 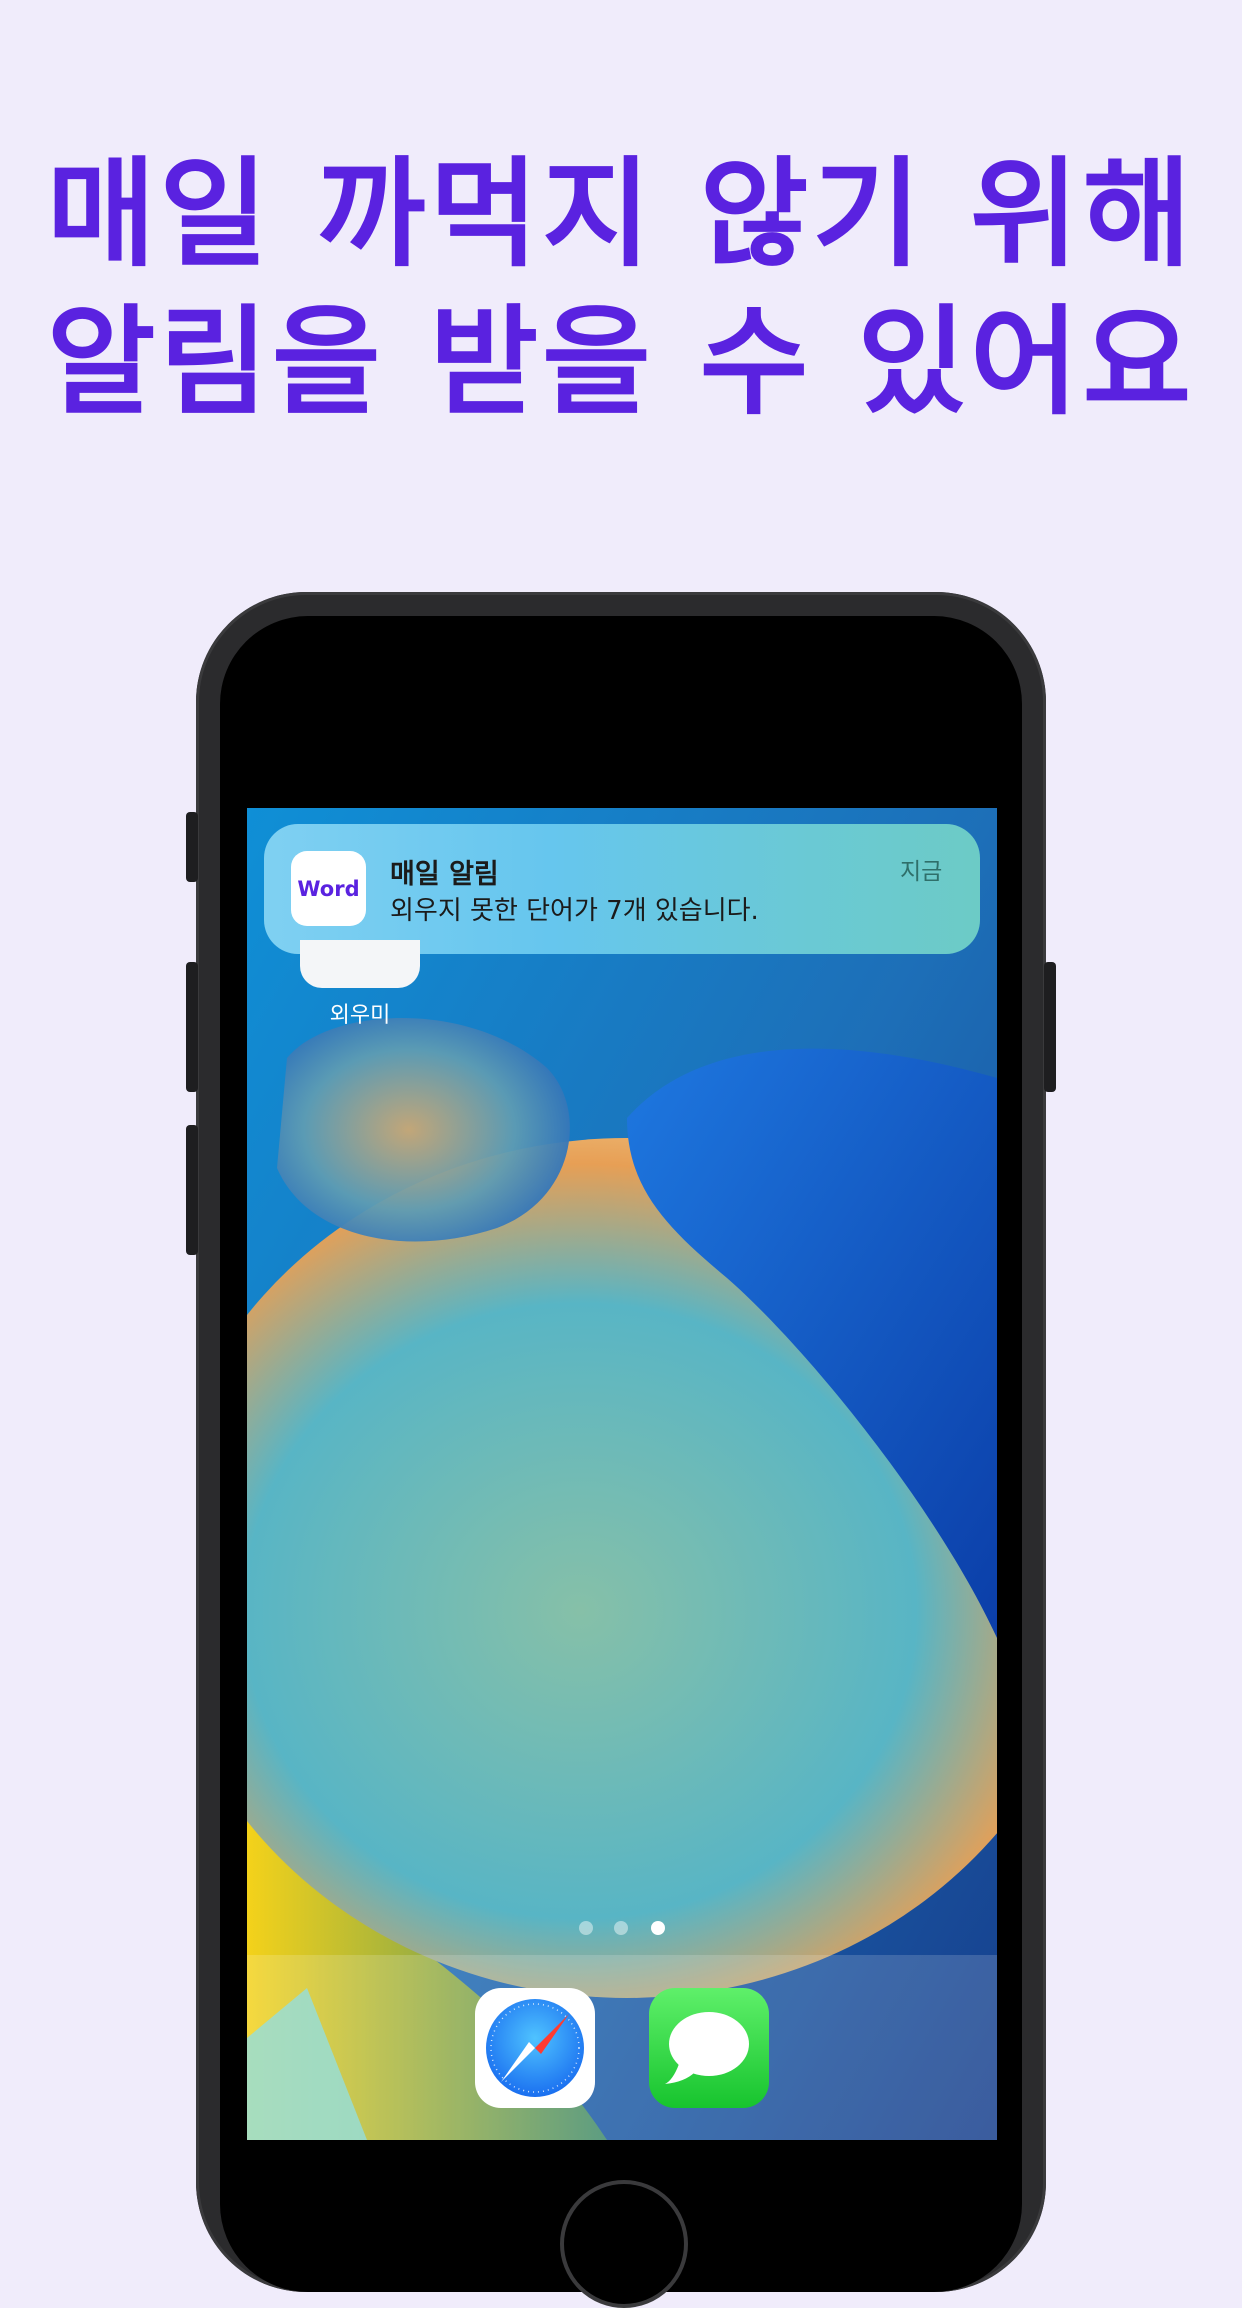 I want to click on word-app-icon: Word, so click(x=328, y=888).